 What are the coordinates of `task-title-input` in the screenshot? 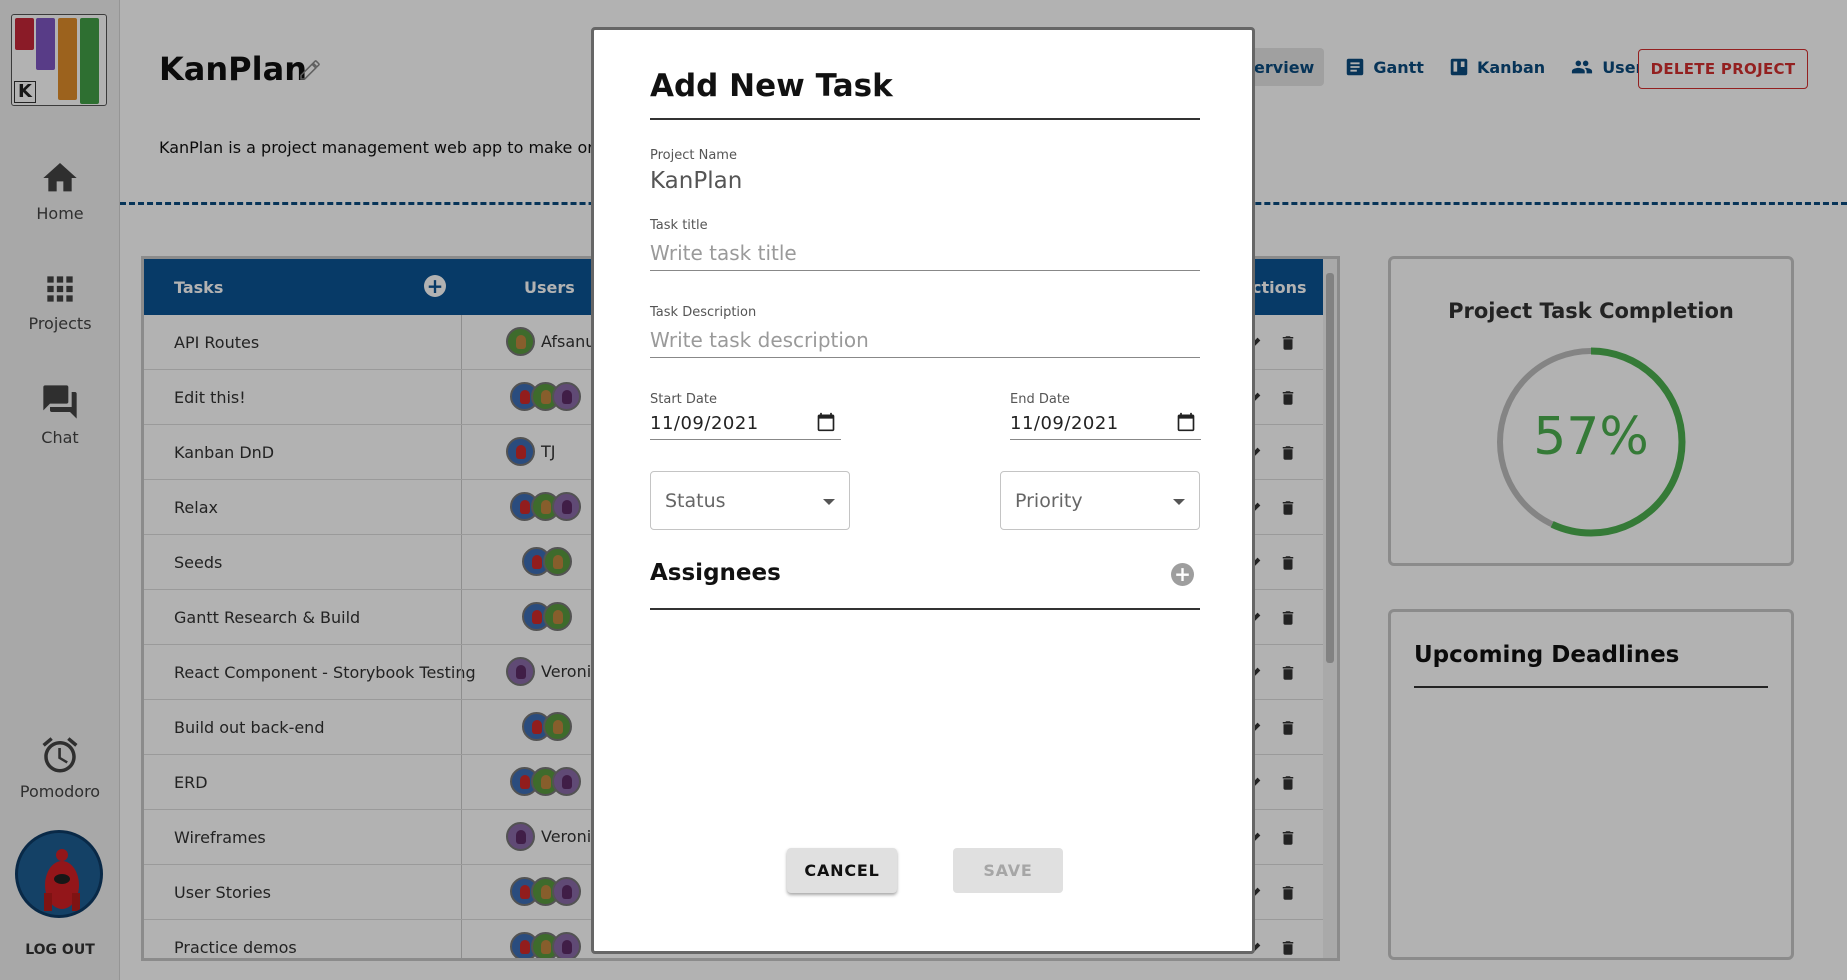 It's located at (925, 253).